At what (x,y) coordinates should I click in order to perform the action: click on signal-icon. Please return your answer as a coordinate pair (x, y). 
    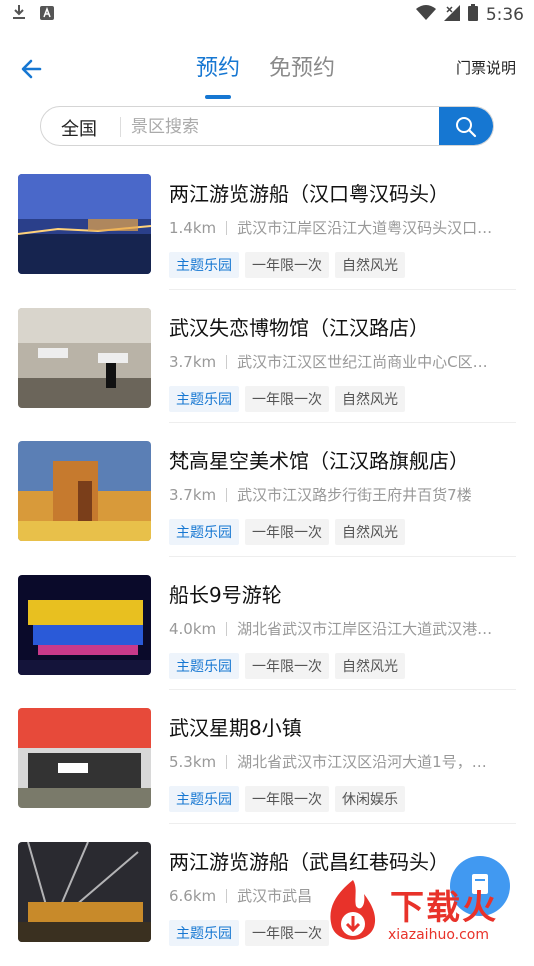
    Looking at the image, I should click on (451, 15).